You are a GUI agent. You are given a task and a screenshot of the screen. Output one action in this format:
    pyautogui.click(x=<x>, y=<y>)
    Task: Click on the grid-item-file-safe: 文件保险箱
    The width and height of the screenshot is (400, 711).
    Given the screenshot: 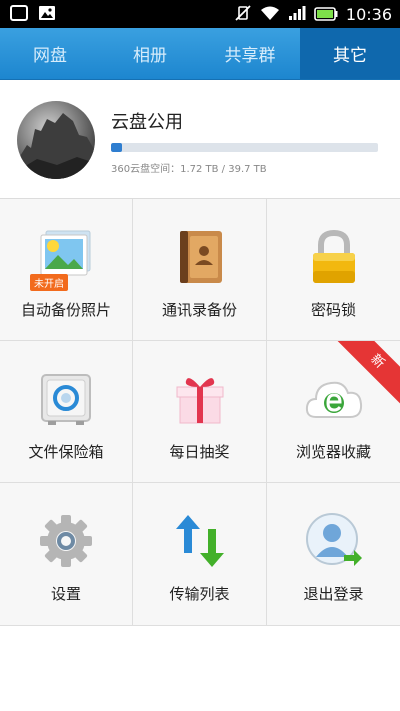 What is the action you would take?
    pyautogui.click(x=66, y=412)
    